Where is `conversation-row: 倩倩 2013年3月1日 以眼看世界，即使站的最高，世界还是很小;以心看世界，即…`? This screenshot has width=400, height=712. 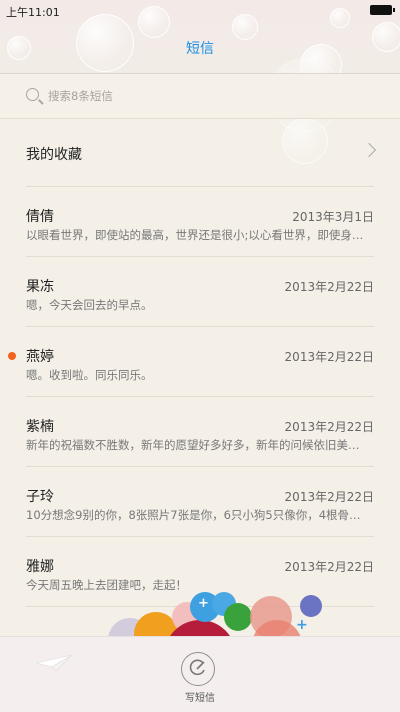
conversation-row: 倩倩 2013年3月1日 以眼看世界，即使站的最高，世界还是很小;以心看世界，即… is located at coordinates (200, 222).